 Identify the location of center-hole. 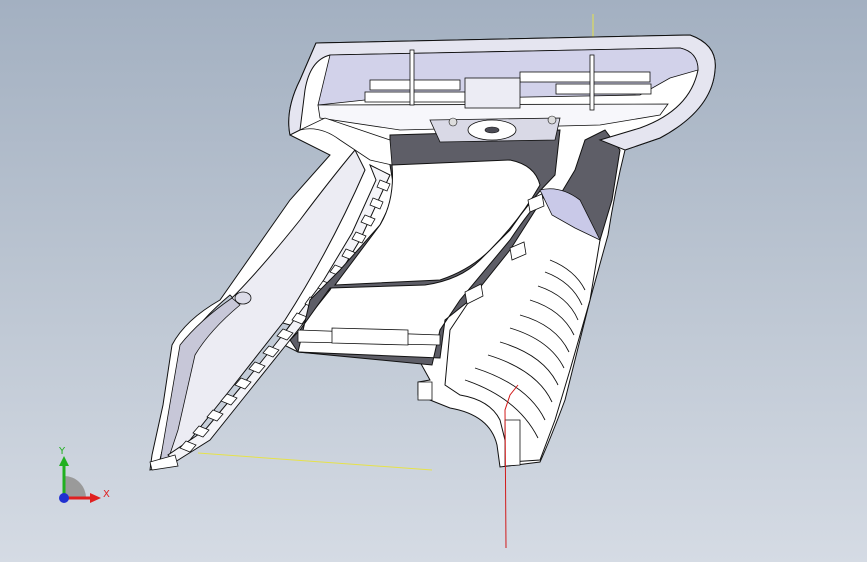
(492, 130).